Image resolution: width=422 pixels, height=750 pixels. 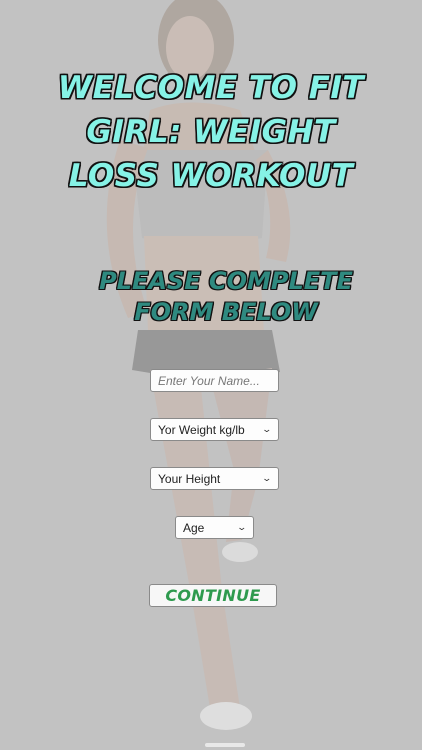 What do you see at coordinates (214, 380) in the screenshot?
I see `name-input` at bounding box center [214, 380].